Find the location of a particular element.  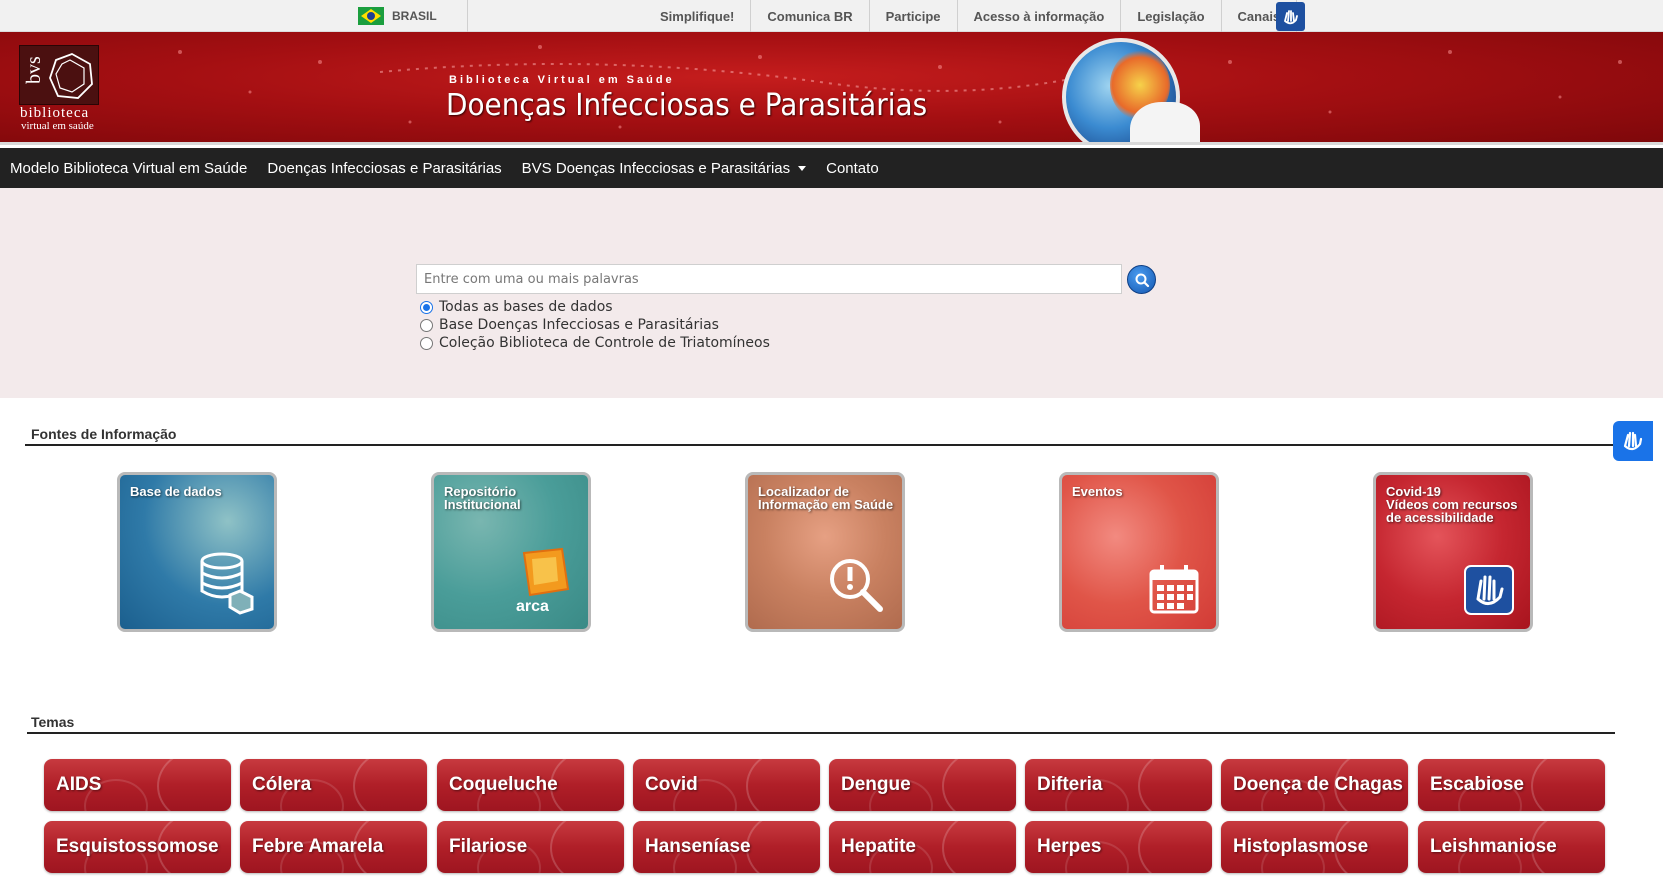

scope-option-base: Base Doenças Infecciosas e Parasitárias is located at coordinates (595, 325).